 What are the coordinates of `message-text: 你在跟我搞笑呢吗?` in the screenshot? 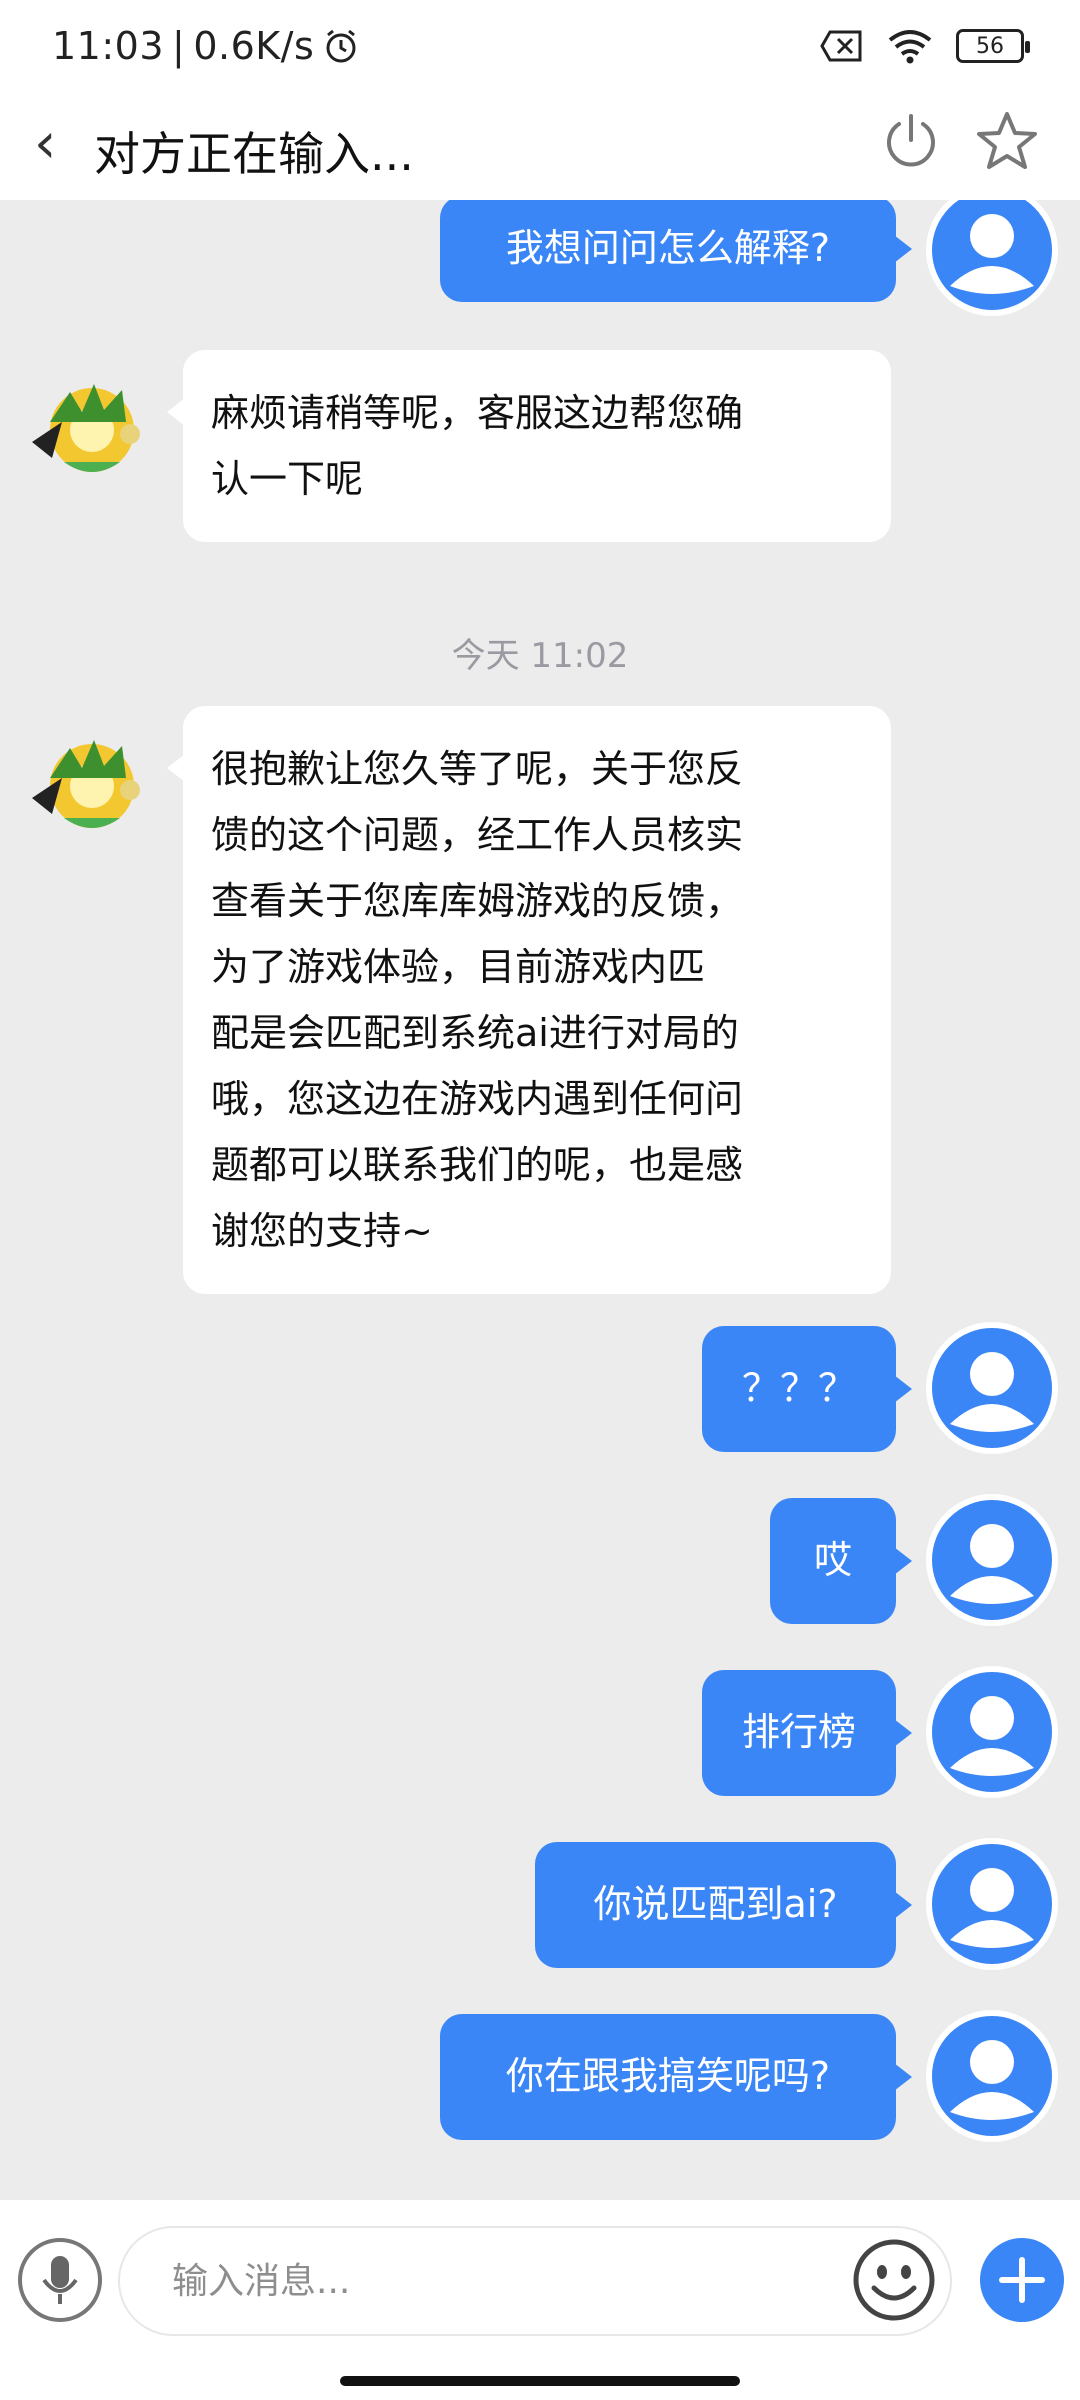 It's located at (668, 2076).